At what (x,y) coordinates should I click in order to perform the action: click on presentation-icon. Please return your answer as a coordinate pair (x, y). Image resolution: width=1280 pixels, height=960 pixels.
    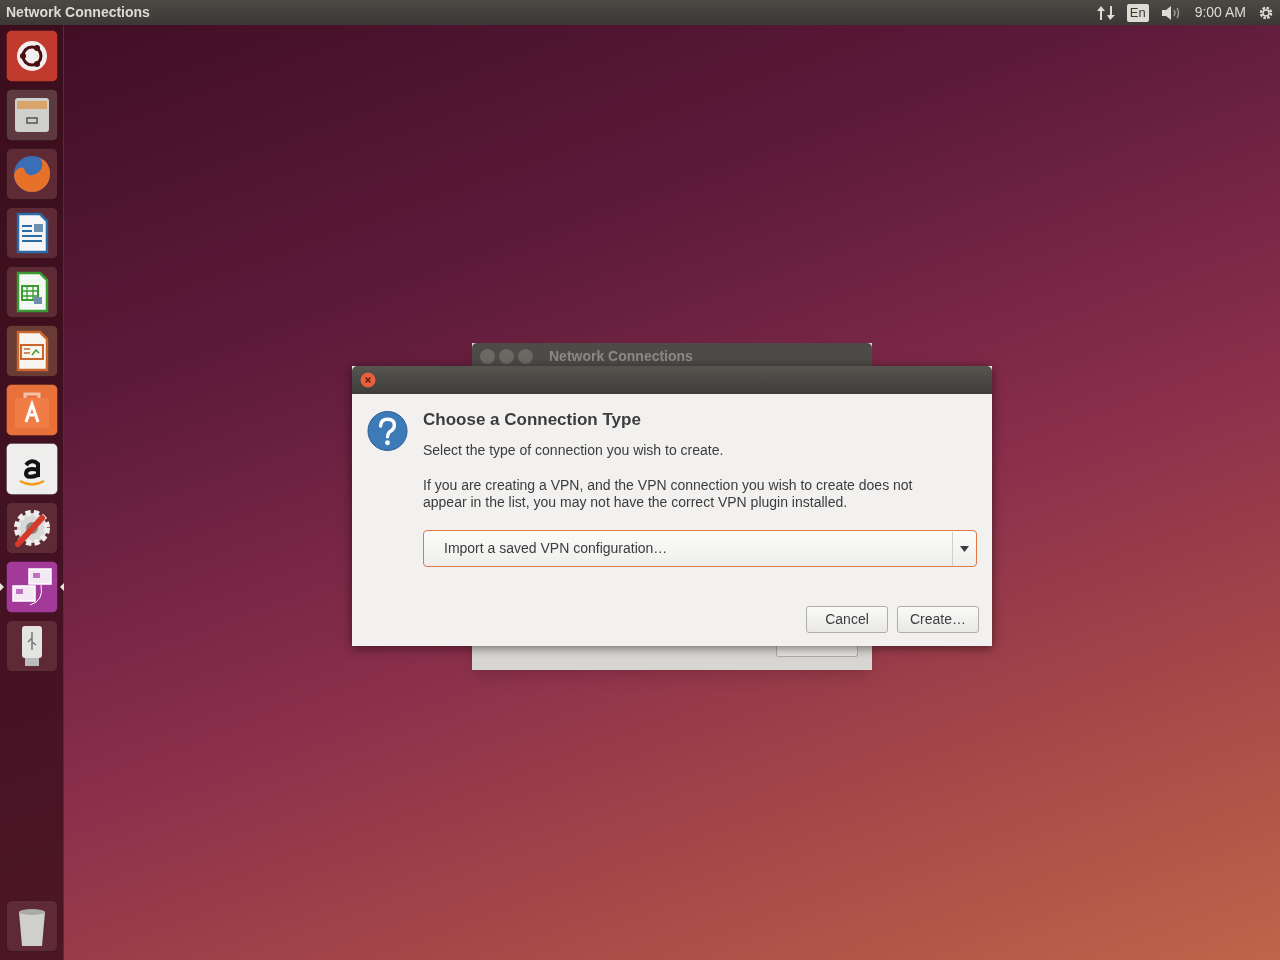
    Looking at the image, I should click on (31, 351).